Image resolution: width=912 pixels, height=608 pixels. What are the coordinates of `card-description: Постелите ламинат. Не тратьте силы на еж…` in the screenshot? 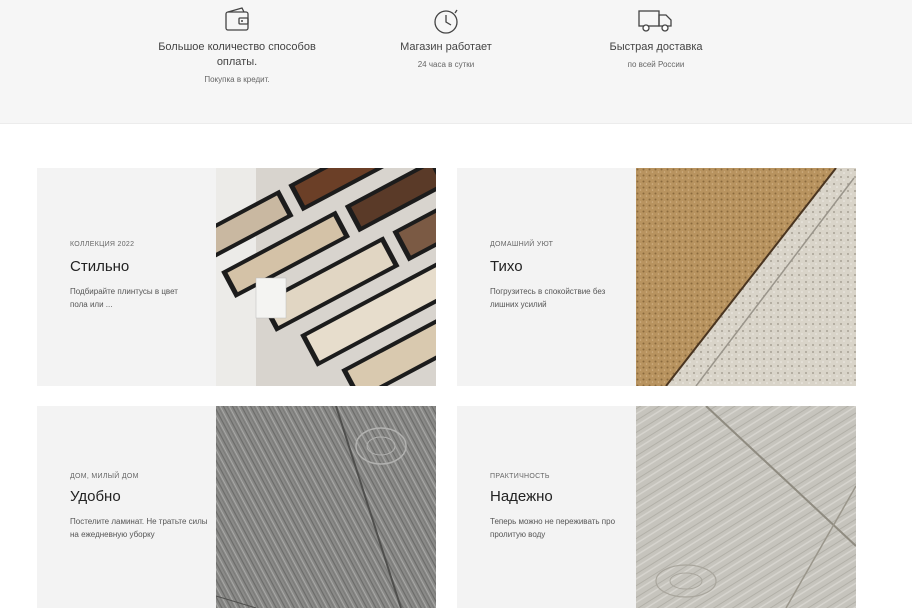 It's located at (139, 528).